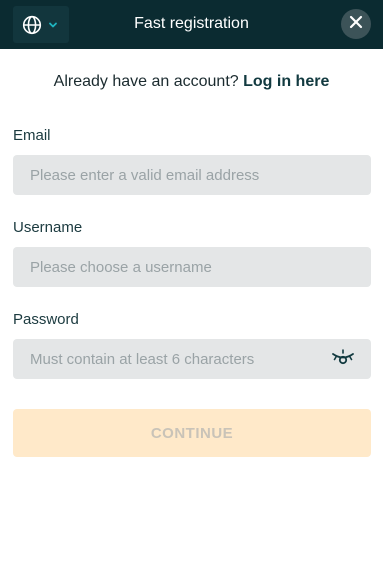 The height and width of the screenshot is (565, 383). I want to click on login-prompt-text: Already have an account?, so click(146, 81).